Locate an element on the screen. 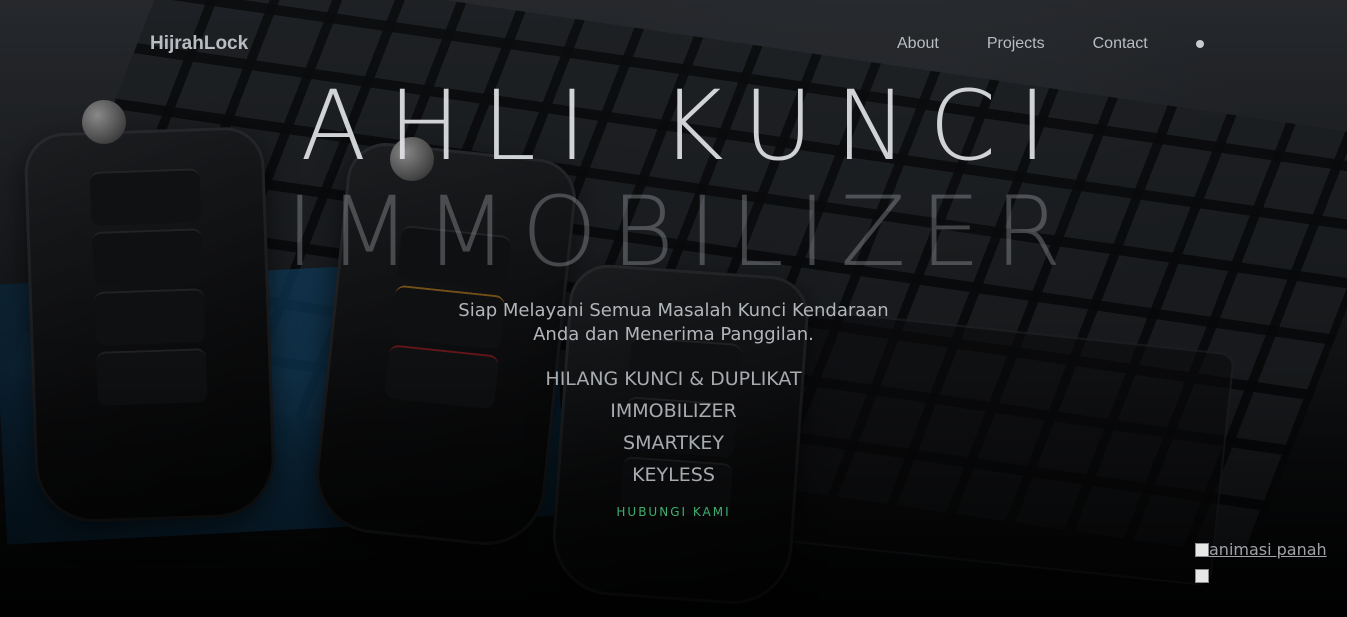 The height and width of the screenshot is (617, 1347). headline-primary: AHLI KUNCI is located at coordinates (684, 126).